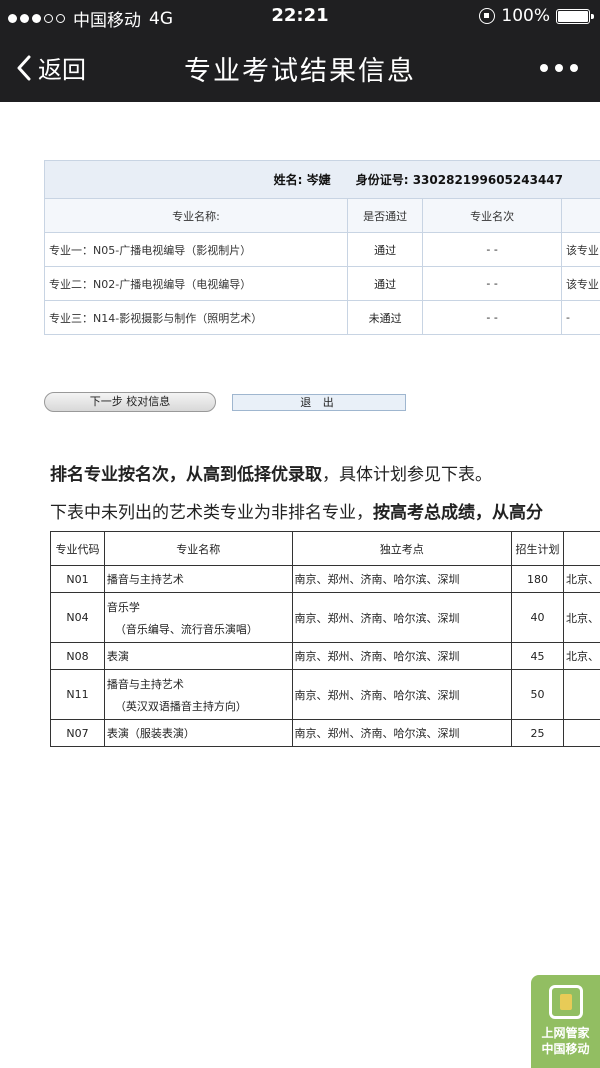  I want to click on name-cell: 播音与主持艺术 （英汉双语播音主持方向）, so click(198, 694).